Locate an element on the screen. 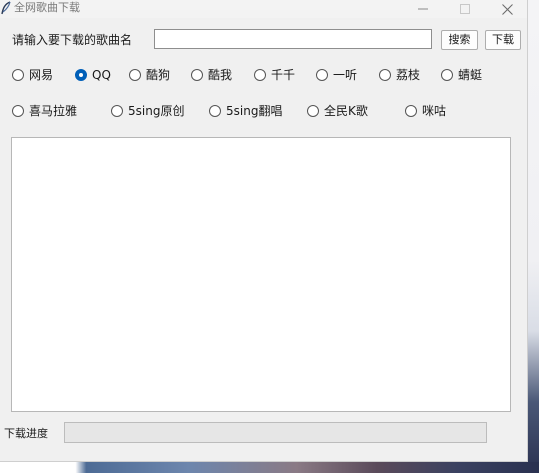  close-button is located at coordinates (507, 9).